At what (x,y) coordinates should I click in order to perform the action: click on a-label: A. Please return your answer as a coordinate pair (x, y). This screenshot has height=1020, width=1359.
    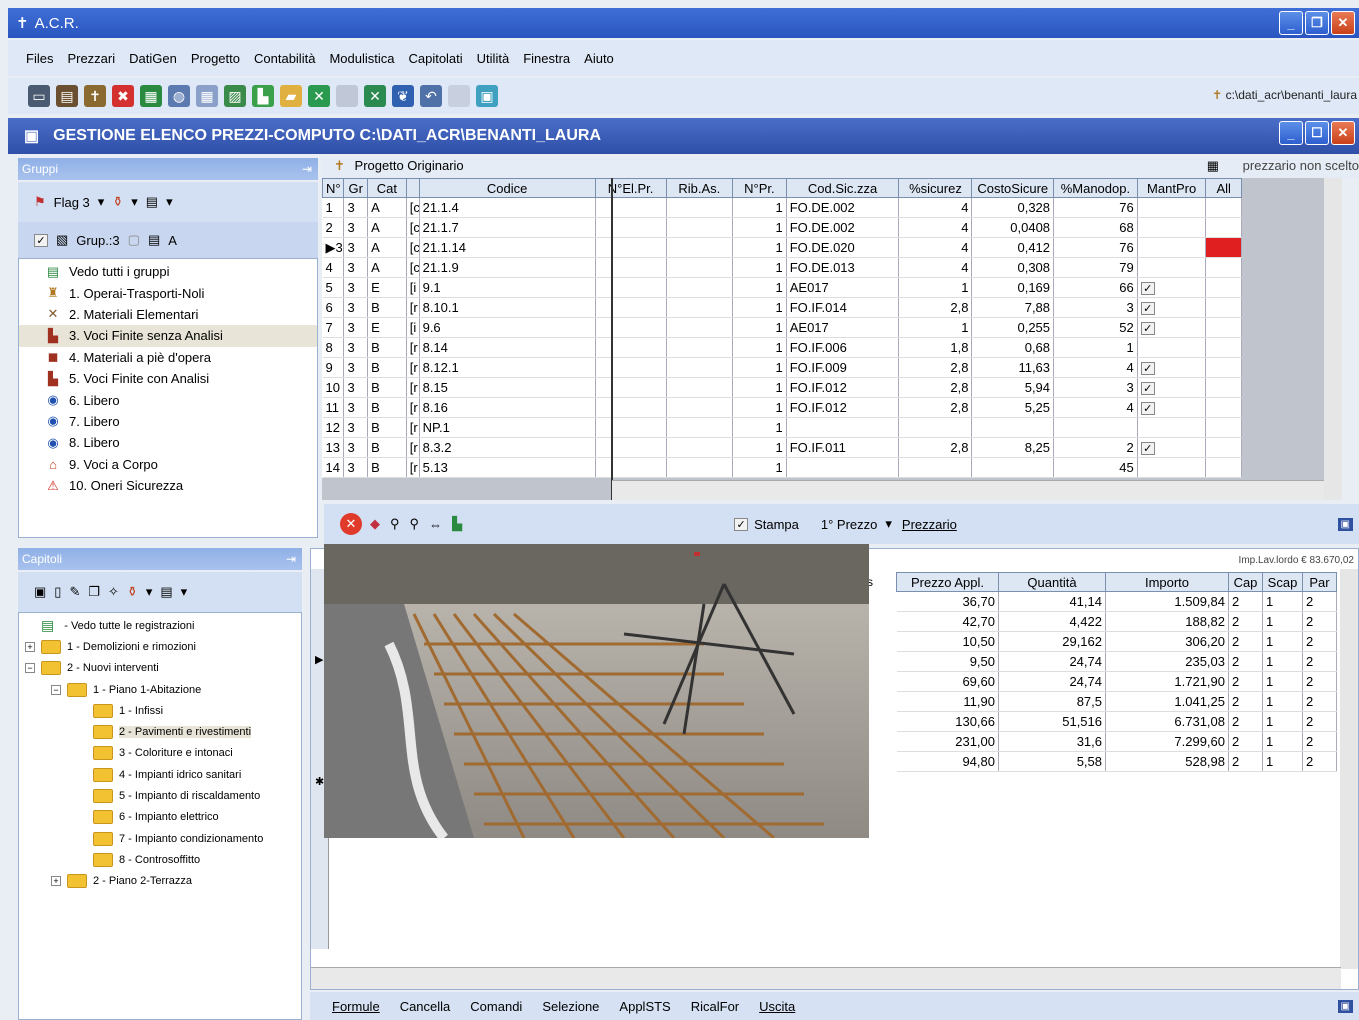
    Looking at the image, I should click on (172, 240).